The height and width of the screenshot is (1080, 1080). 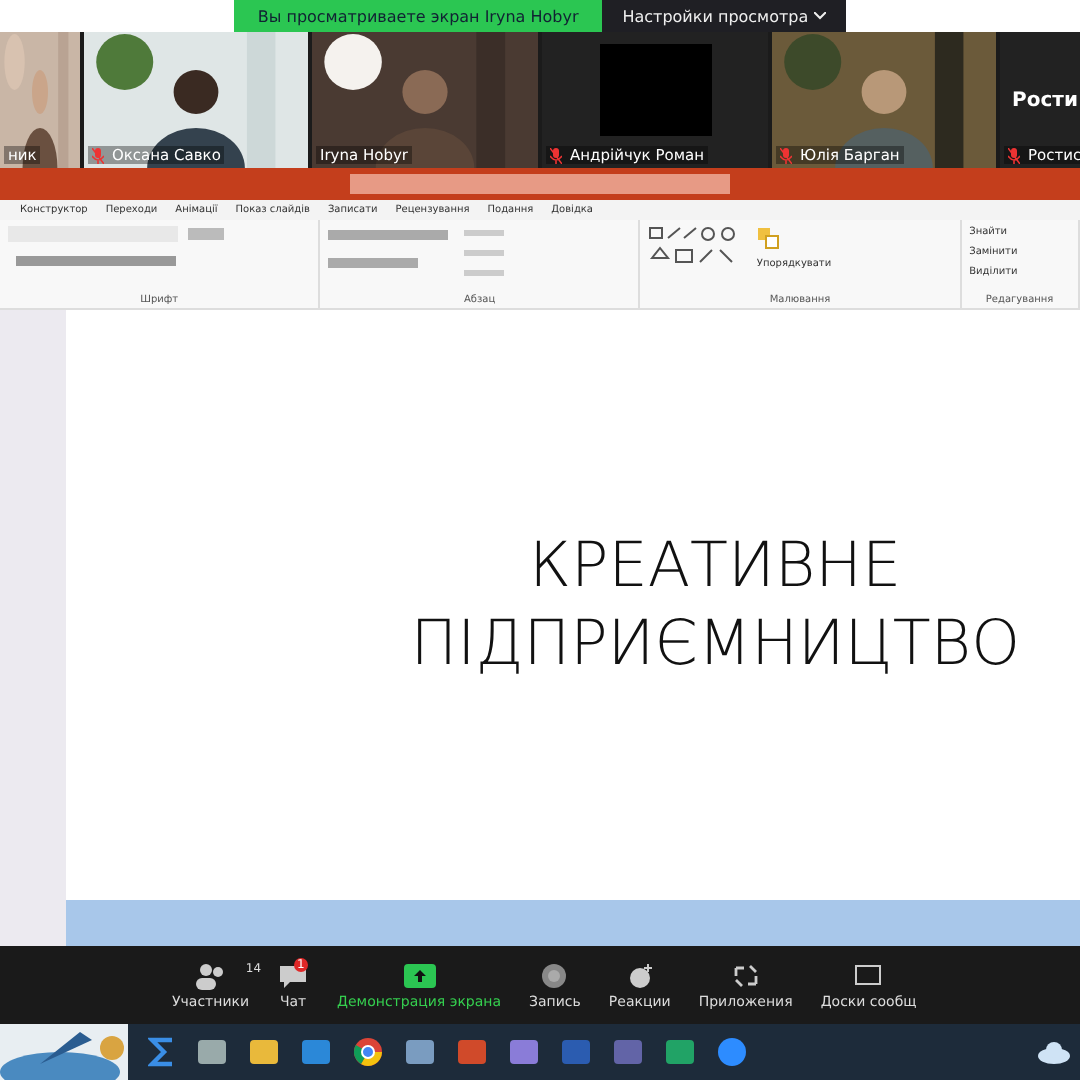 I want to click on record-icon, so click(x=554, y=975).